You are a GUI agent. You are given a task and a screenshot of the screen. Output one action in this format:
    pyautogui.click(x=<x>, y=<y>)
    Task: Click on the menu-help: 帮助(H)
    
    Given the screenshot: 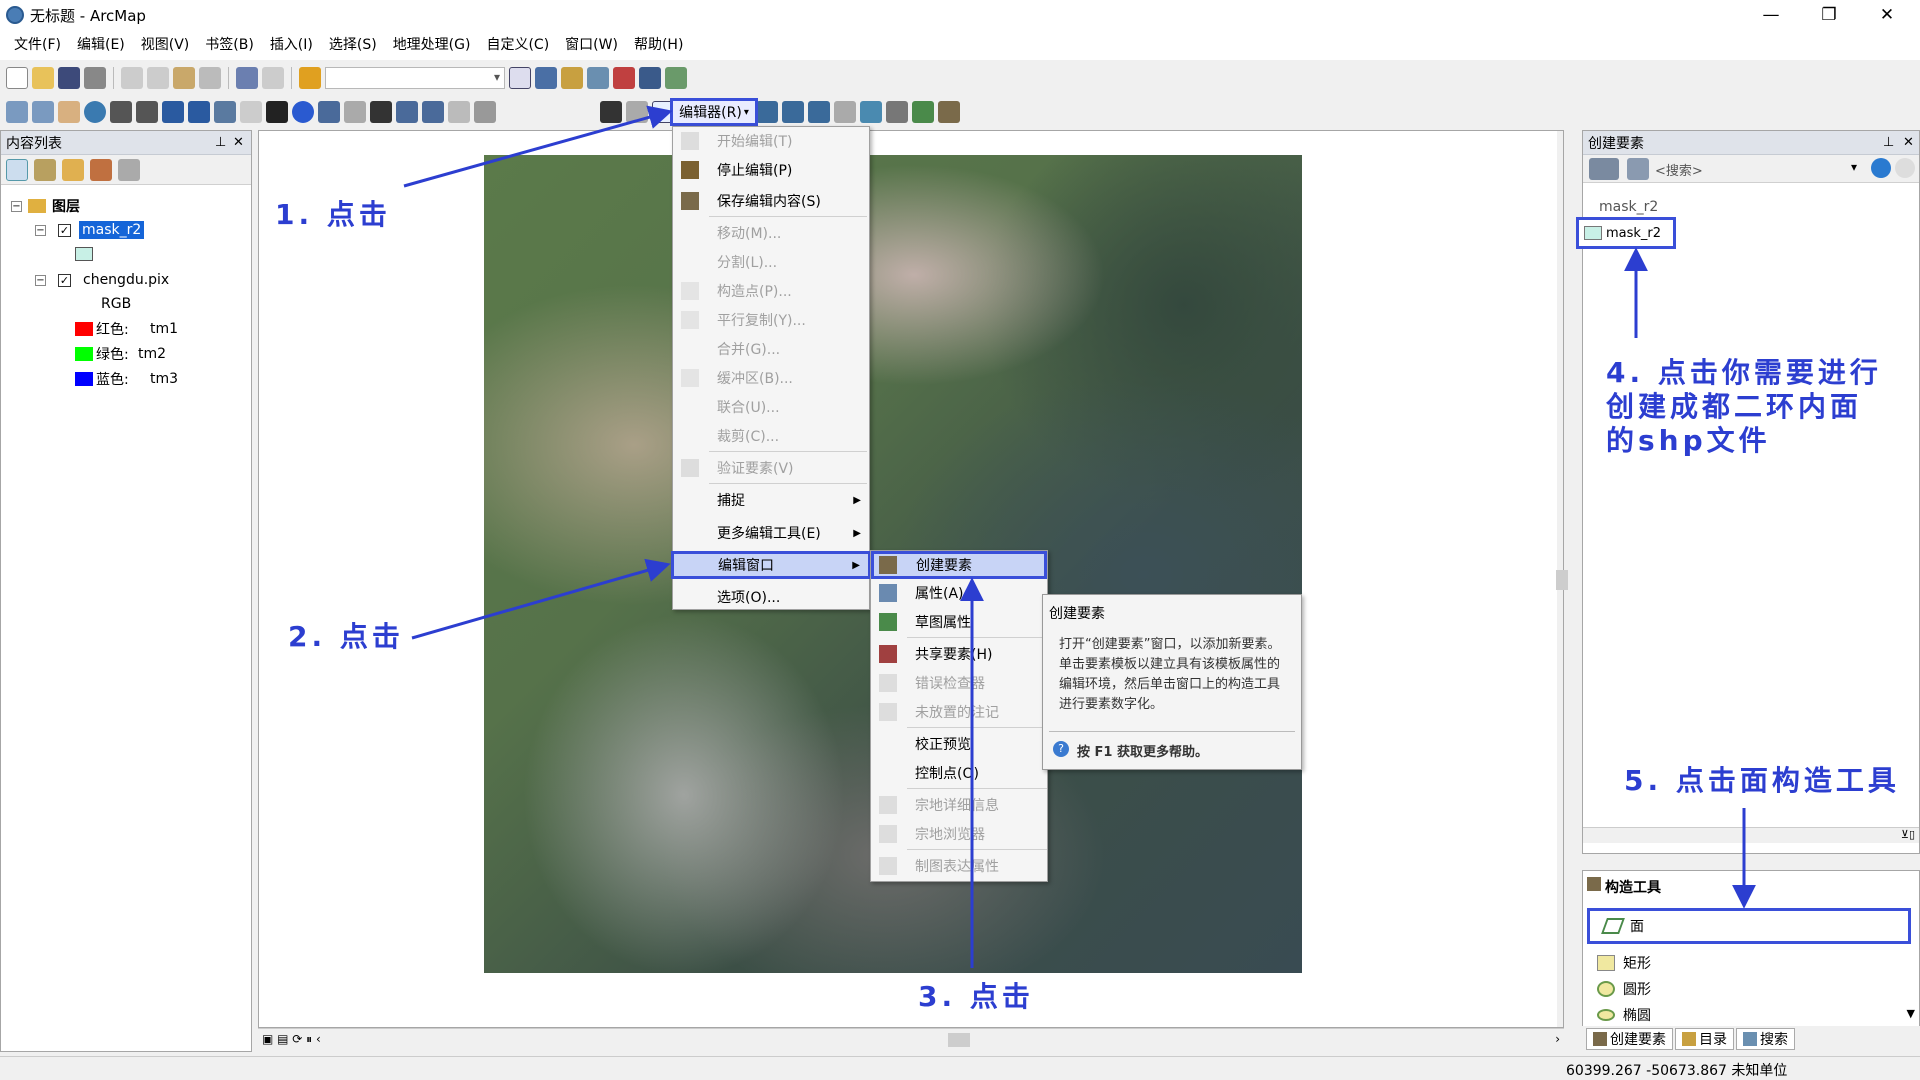 What is the action you would take?
    pyautogui.click(x=658, y=45)
    